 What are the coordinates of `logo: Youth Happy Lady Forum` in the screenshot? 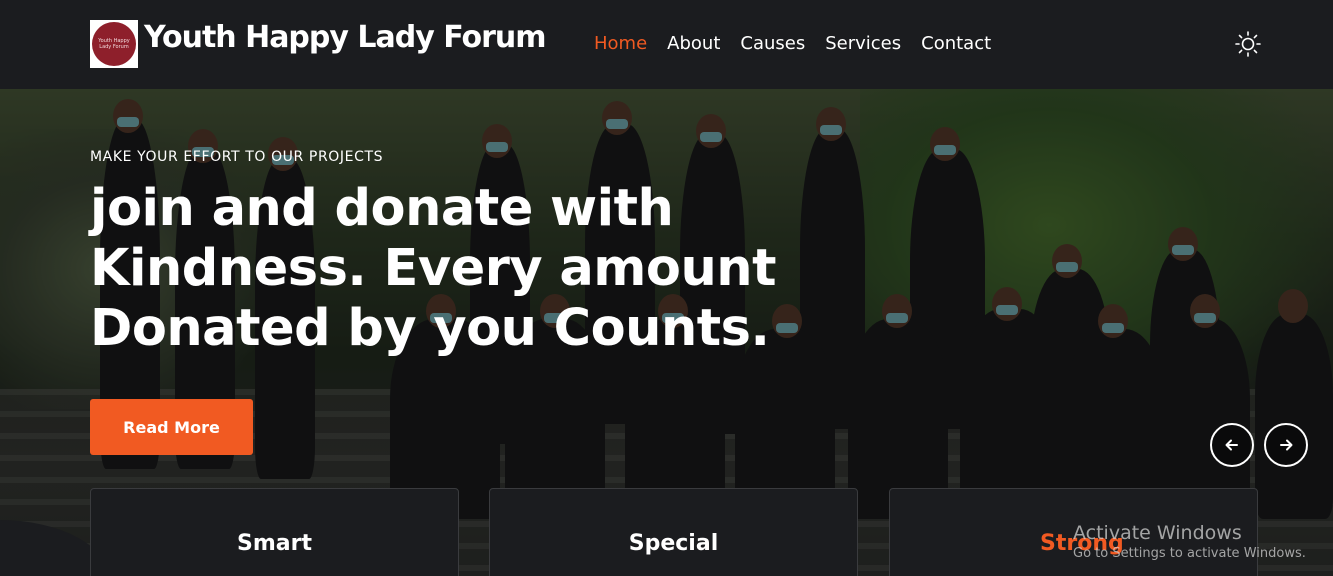 It's located at (114, 44).